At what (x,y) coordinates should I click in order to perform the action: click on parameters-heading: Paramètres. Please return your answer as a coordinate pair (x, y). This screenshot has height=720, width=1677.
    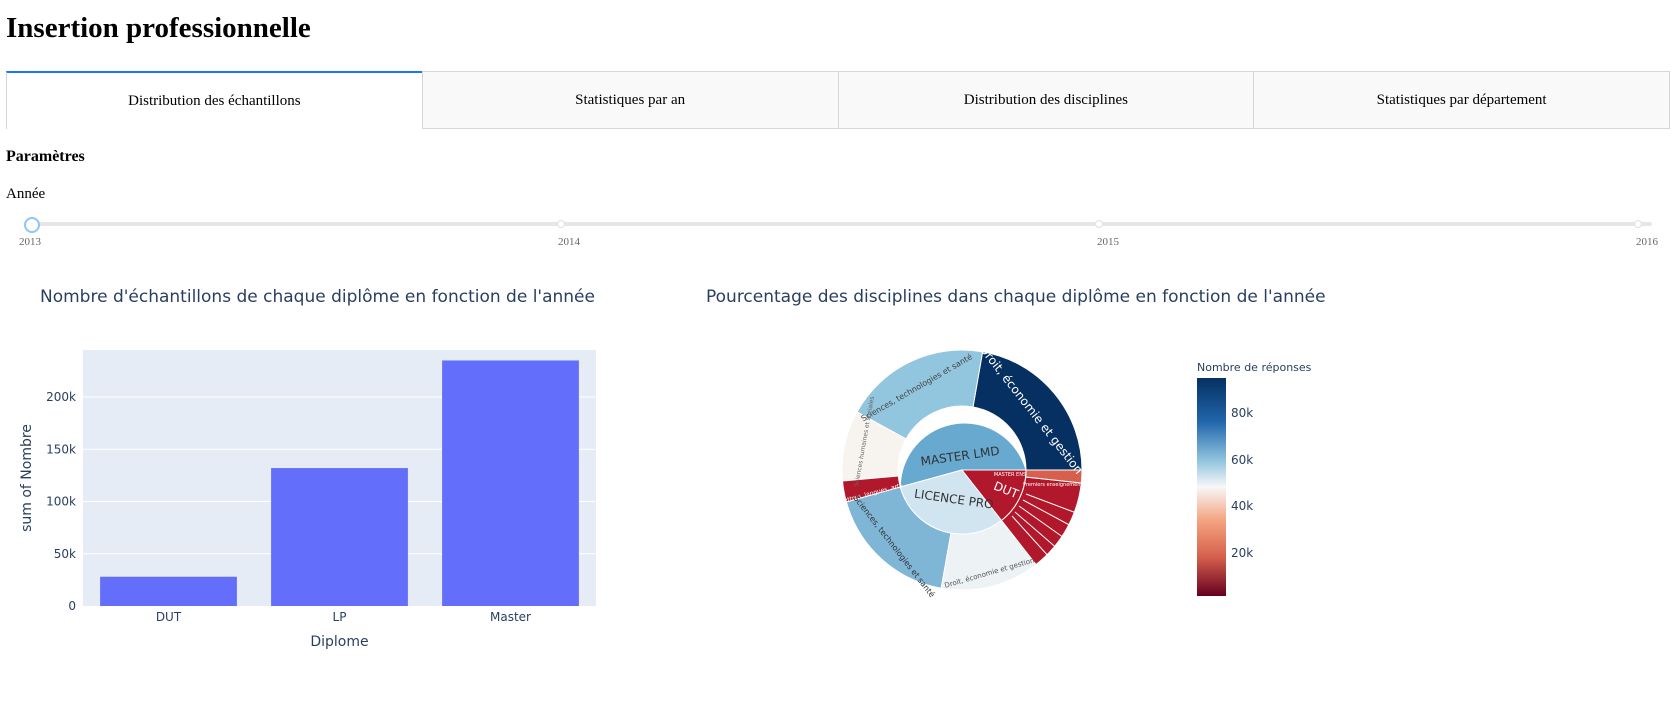
    Looking at the image, I should click on (45, 156).